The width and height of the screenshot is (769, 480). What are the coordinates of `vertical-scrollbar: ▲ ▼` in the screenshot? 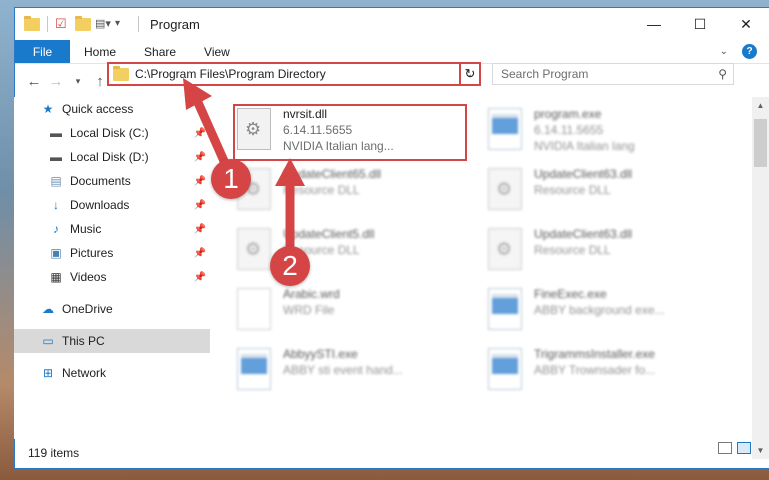 It's located at (760, 278).